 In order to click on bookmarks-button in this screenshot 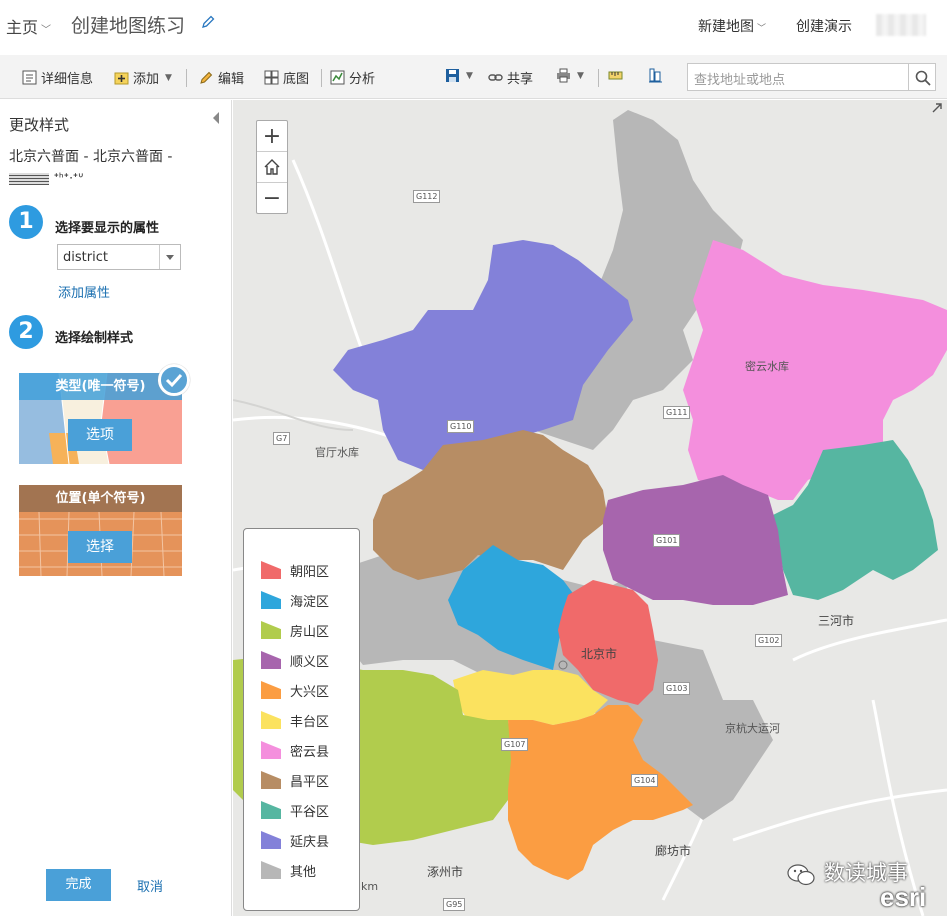, I will do `click(655, 75)`.